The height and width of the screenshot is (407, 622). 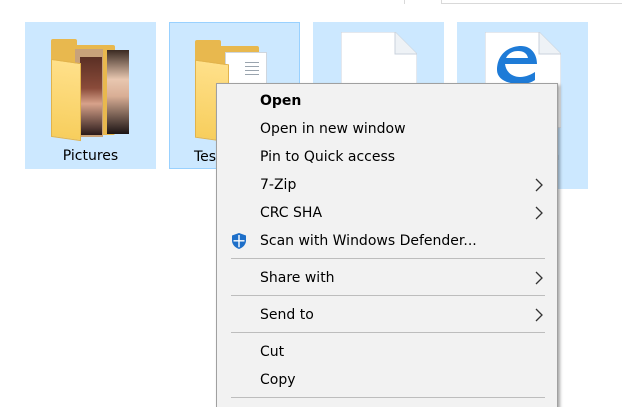 I want to click on menu-item-open: Open, so click(x=387, y=101).